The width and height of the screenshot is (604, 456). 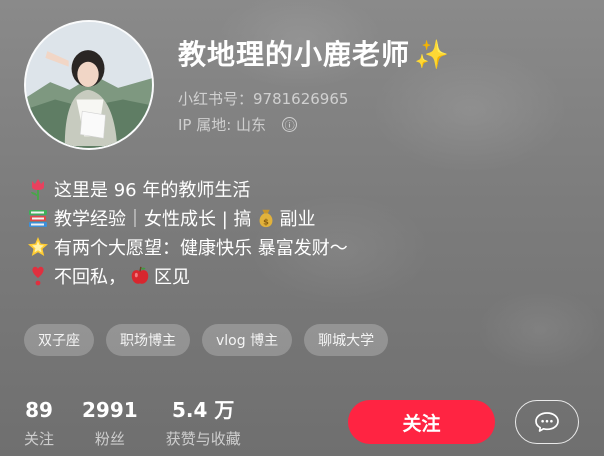 What do you see at coordinates (152, 190) in the screenshot?
I see `bio-line-1-text: 这里是 96 年的教师生活` at bounding box center [152, 190].